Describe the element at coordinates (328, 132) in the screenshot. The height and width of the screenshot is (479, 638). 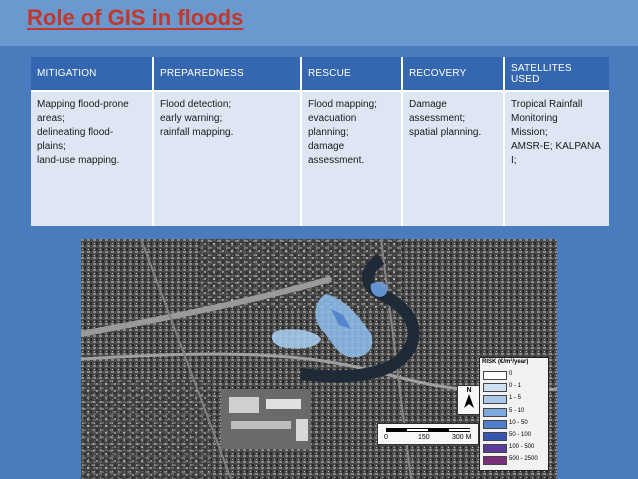
I see `cell-line: planning;` at that location.